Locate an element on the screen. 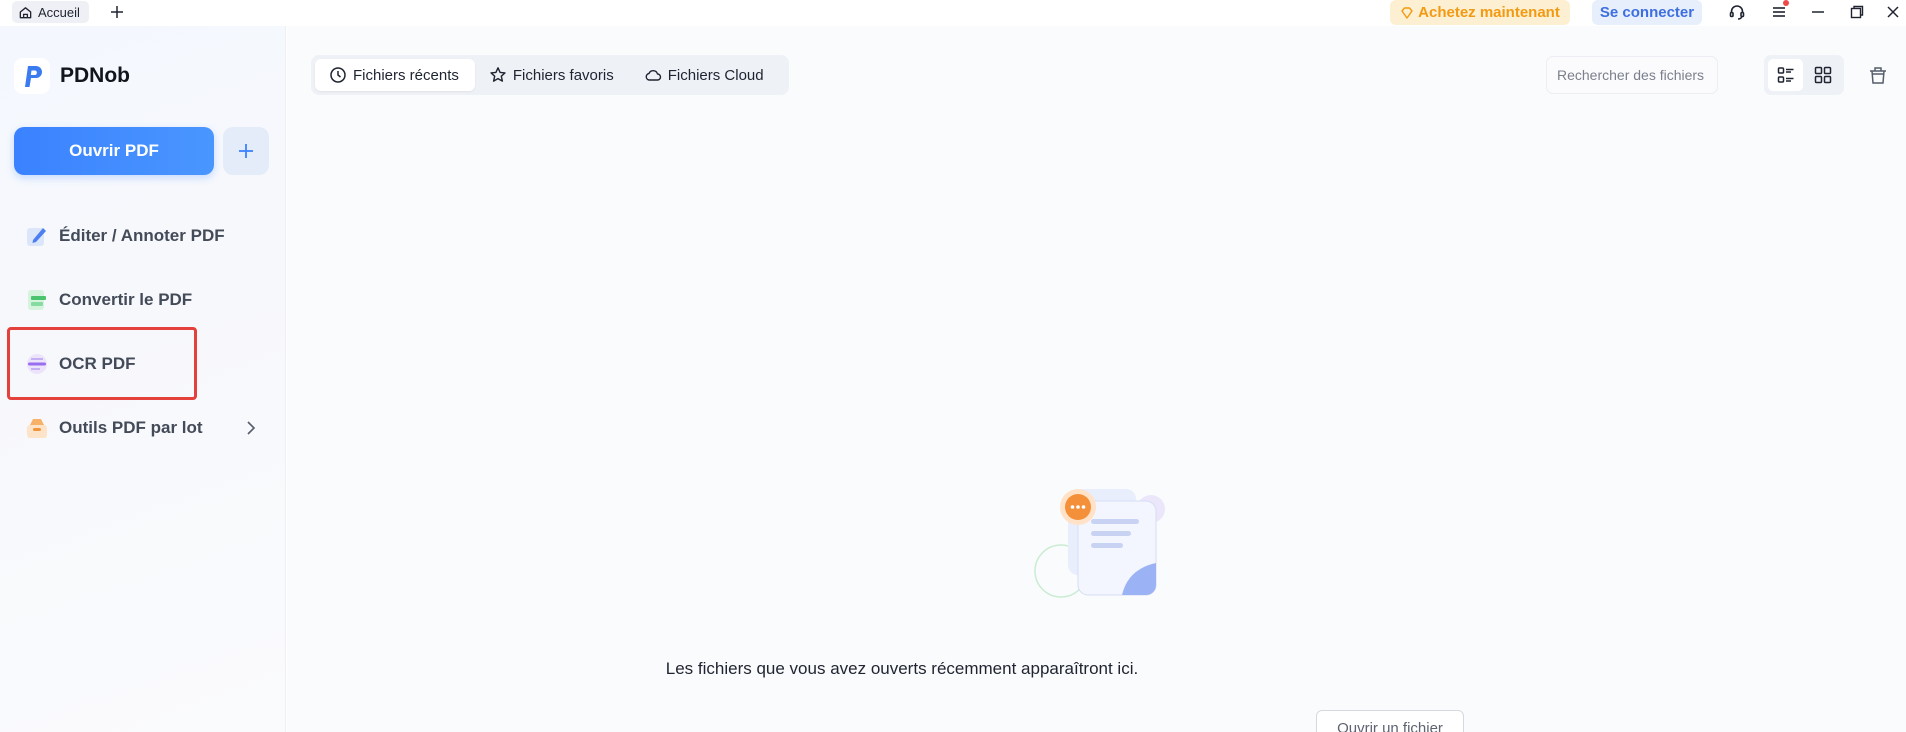 The height and width of the screenshot is (732, 1906). diamond-icon is located at coordinates (1407, 12).